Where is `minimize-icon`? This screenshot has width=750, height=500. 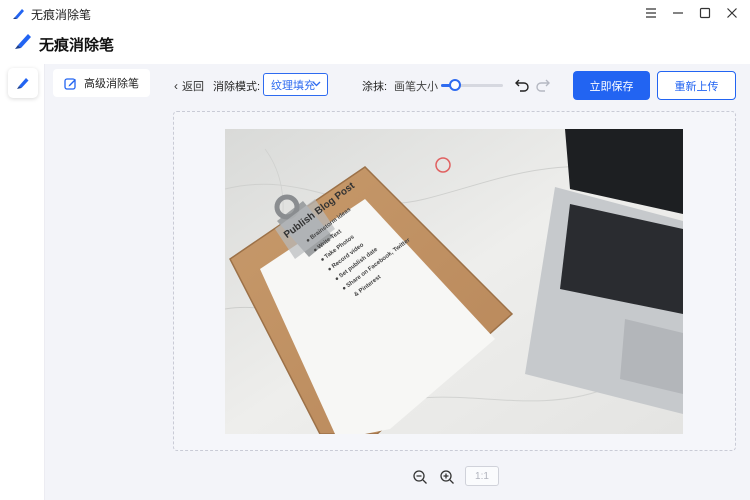 minimize-icon is located at coordinates (678, 13).